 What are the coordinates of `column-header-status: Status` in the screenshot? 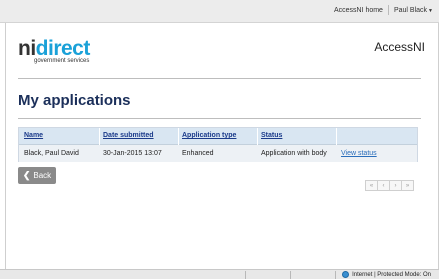 It's located at (271, 135).